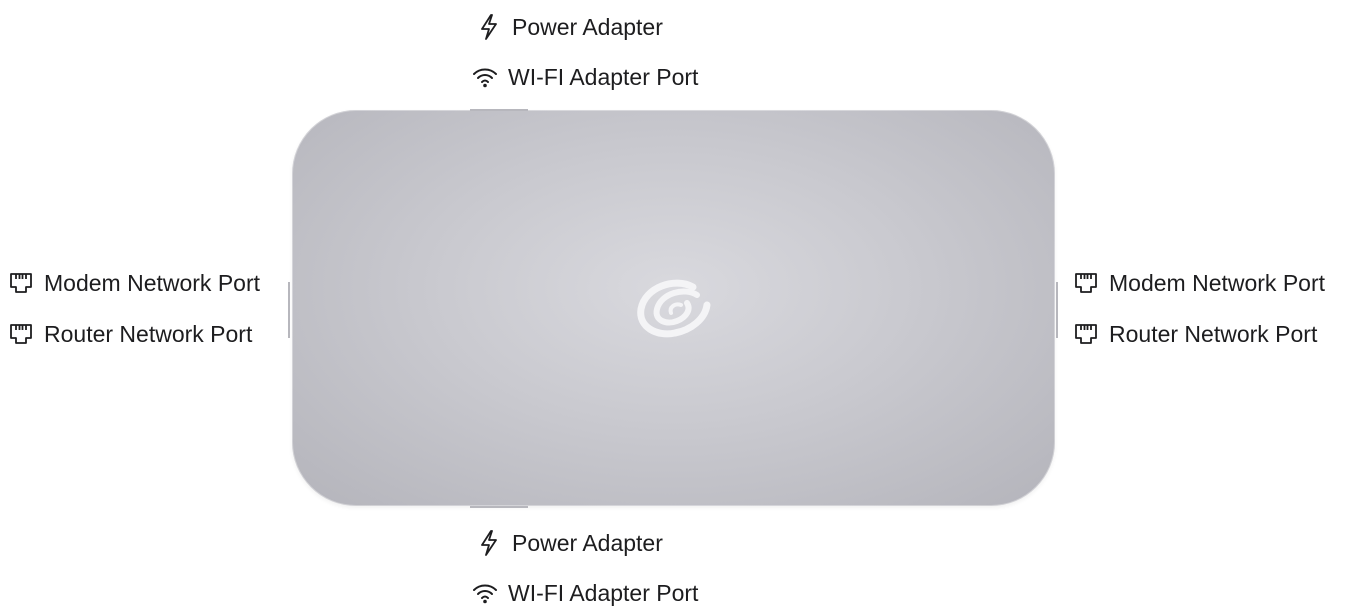 The height and width of the screenshot is (608, 1356). Describe the element at coordinates (148, 333) in the screenshot. I see `left-router-text: Router Network Port` at that location.